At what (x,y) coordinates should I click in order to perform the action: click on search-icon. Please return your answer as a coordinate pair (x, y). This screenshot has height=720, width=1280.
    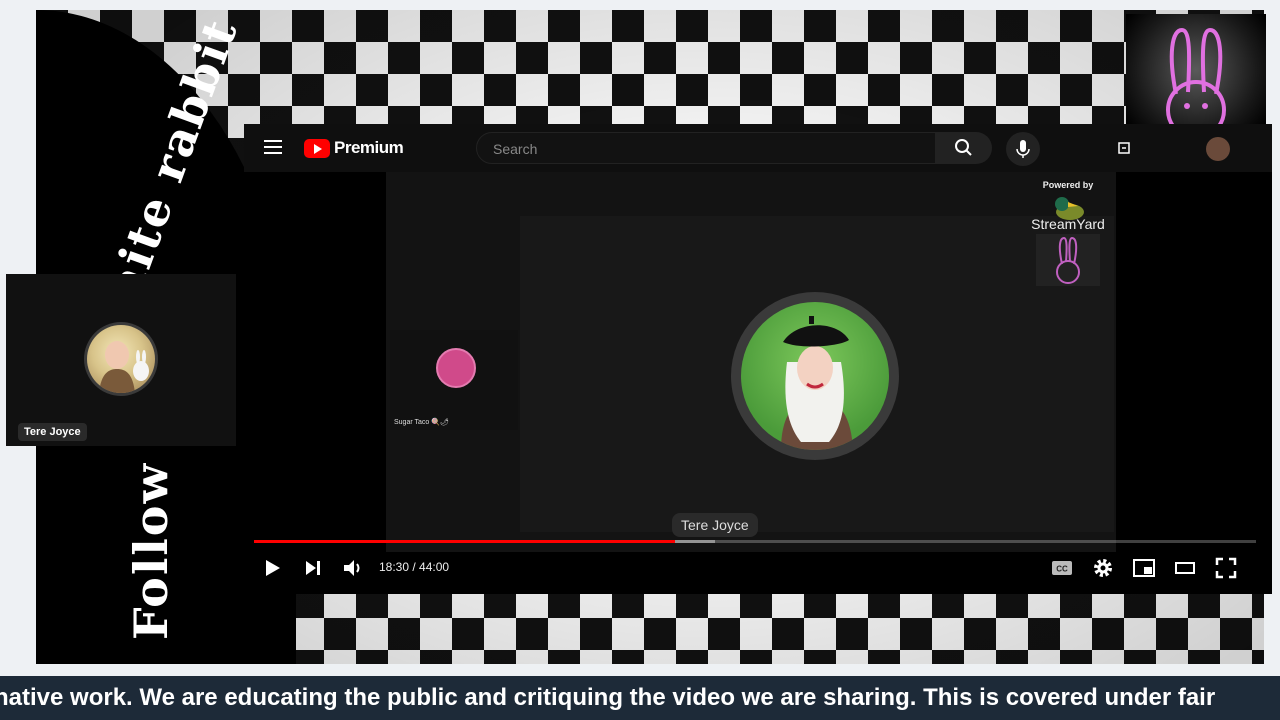
    Looking at the image, I should click on (963, 147).